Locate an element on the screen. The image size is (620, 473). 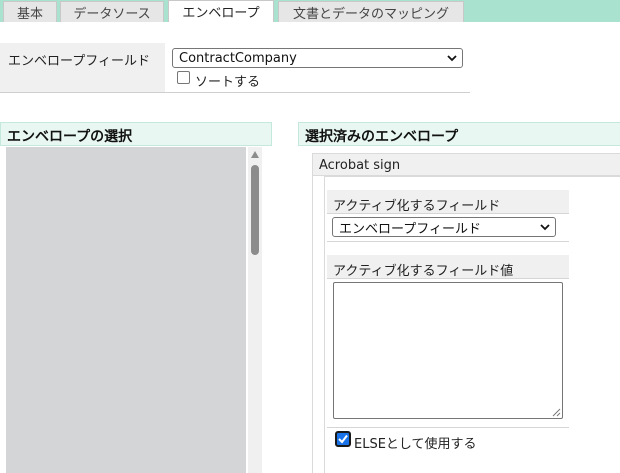
else-checkbox is located at coordinates (343, 439).